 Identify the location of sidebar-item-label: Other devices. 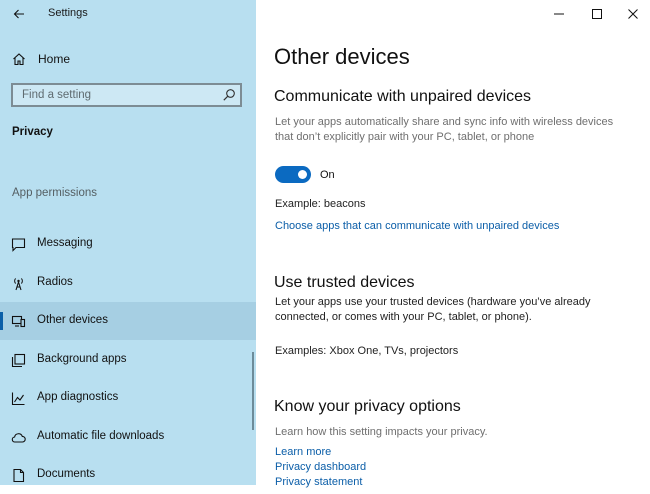
(72, 320).